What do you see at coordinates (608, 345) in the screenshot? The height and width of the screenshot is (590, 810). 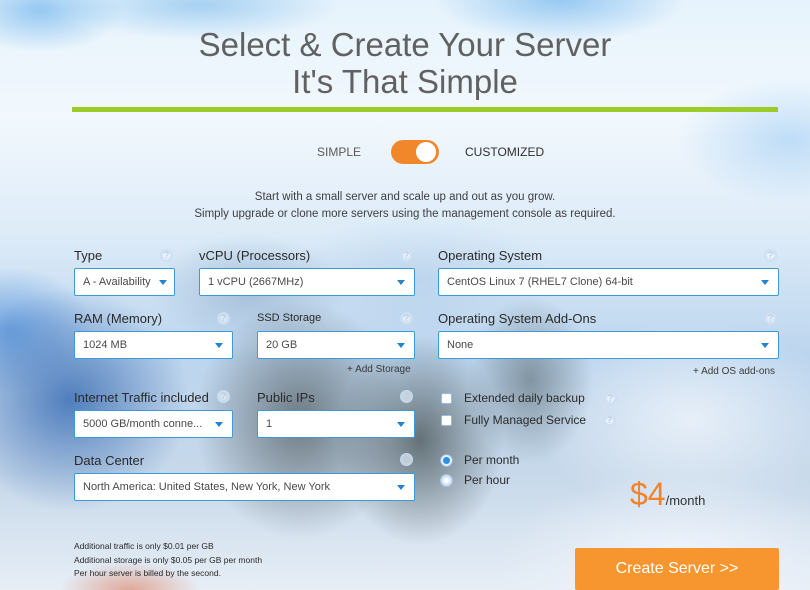 I see `os-addons-select: None` at bounding box center [608, 345].